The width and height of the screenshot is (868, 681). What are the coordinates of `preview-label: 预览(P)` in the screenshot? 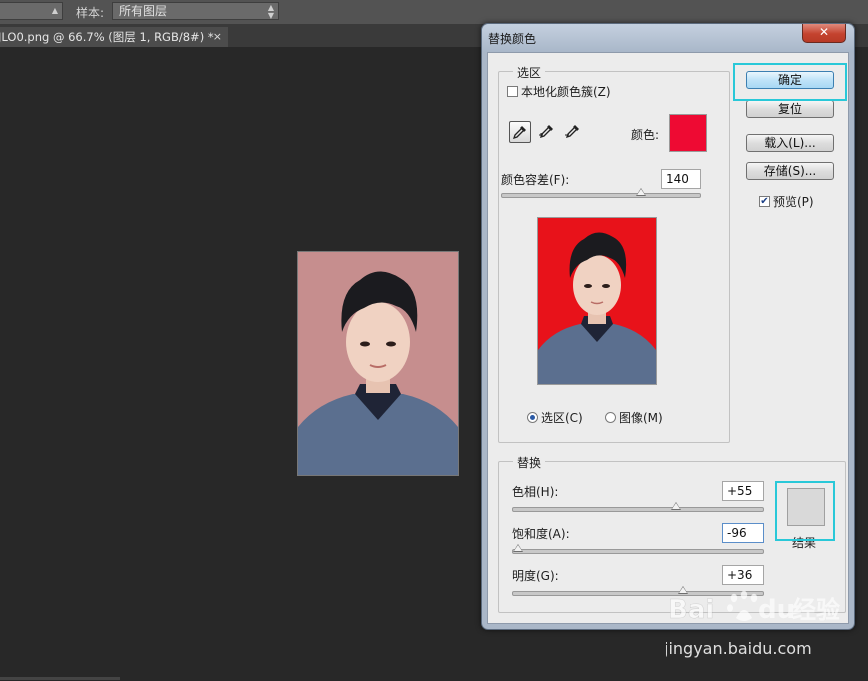 It's located at (793, 202).